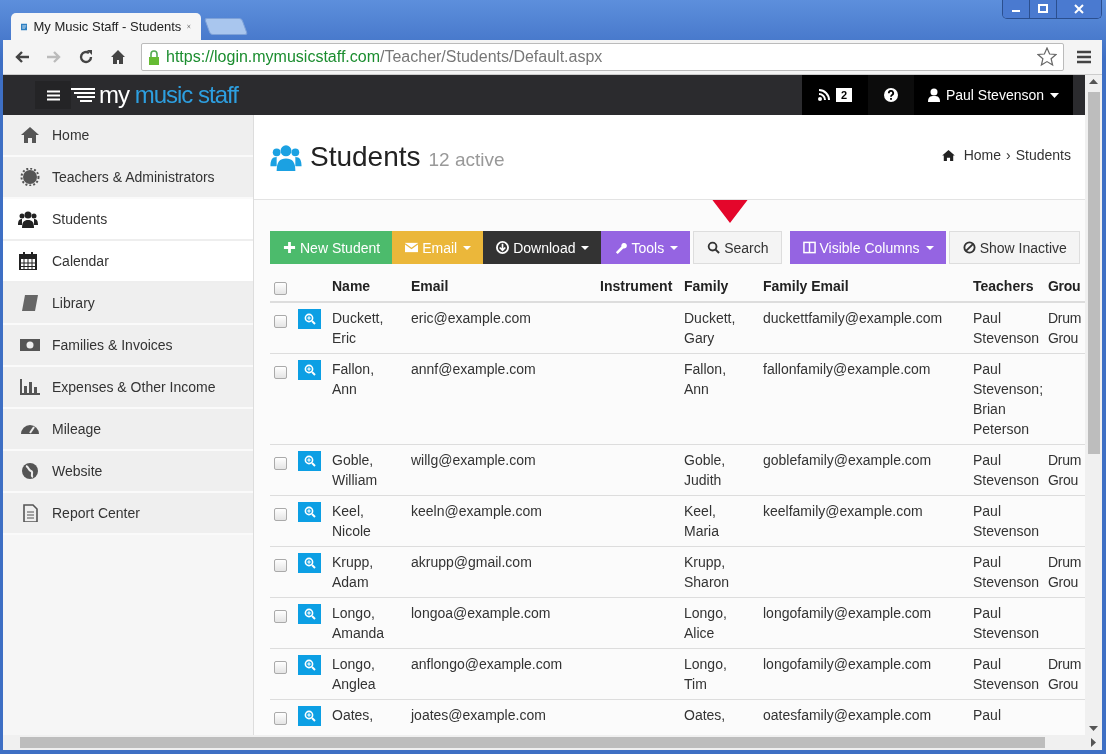  What do you see at coordinates (471, 562) in the screenshot?
I see `table-cell-text: akrupp@gmail.com` at bounding box center [471, 562].